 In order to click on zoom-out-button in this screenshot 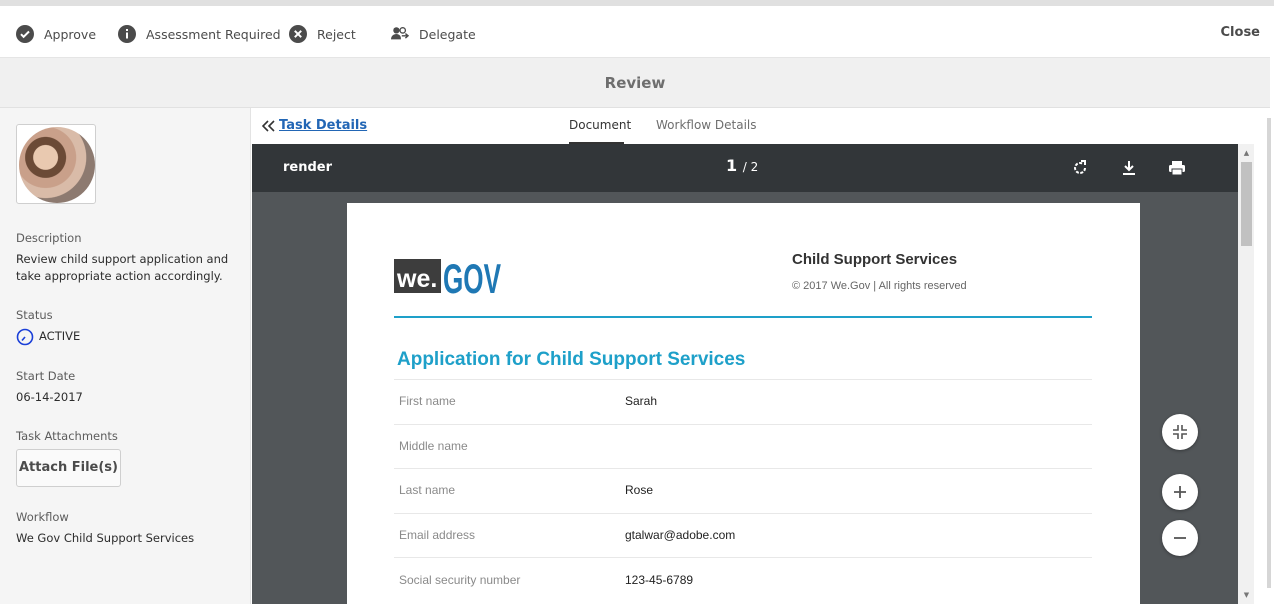, I will do `click(1180, 538)`.